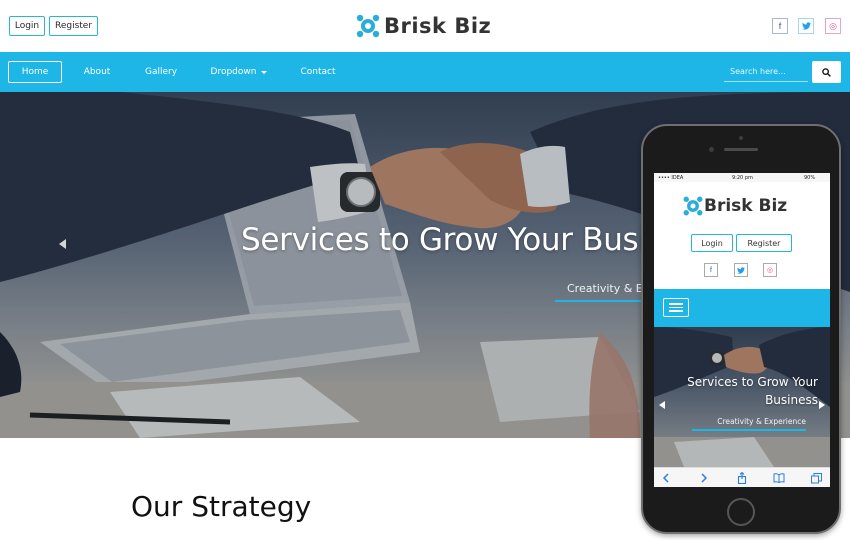 This screenshot has width=850, height=540. I want to click on search-input, so click(766, 72).